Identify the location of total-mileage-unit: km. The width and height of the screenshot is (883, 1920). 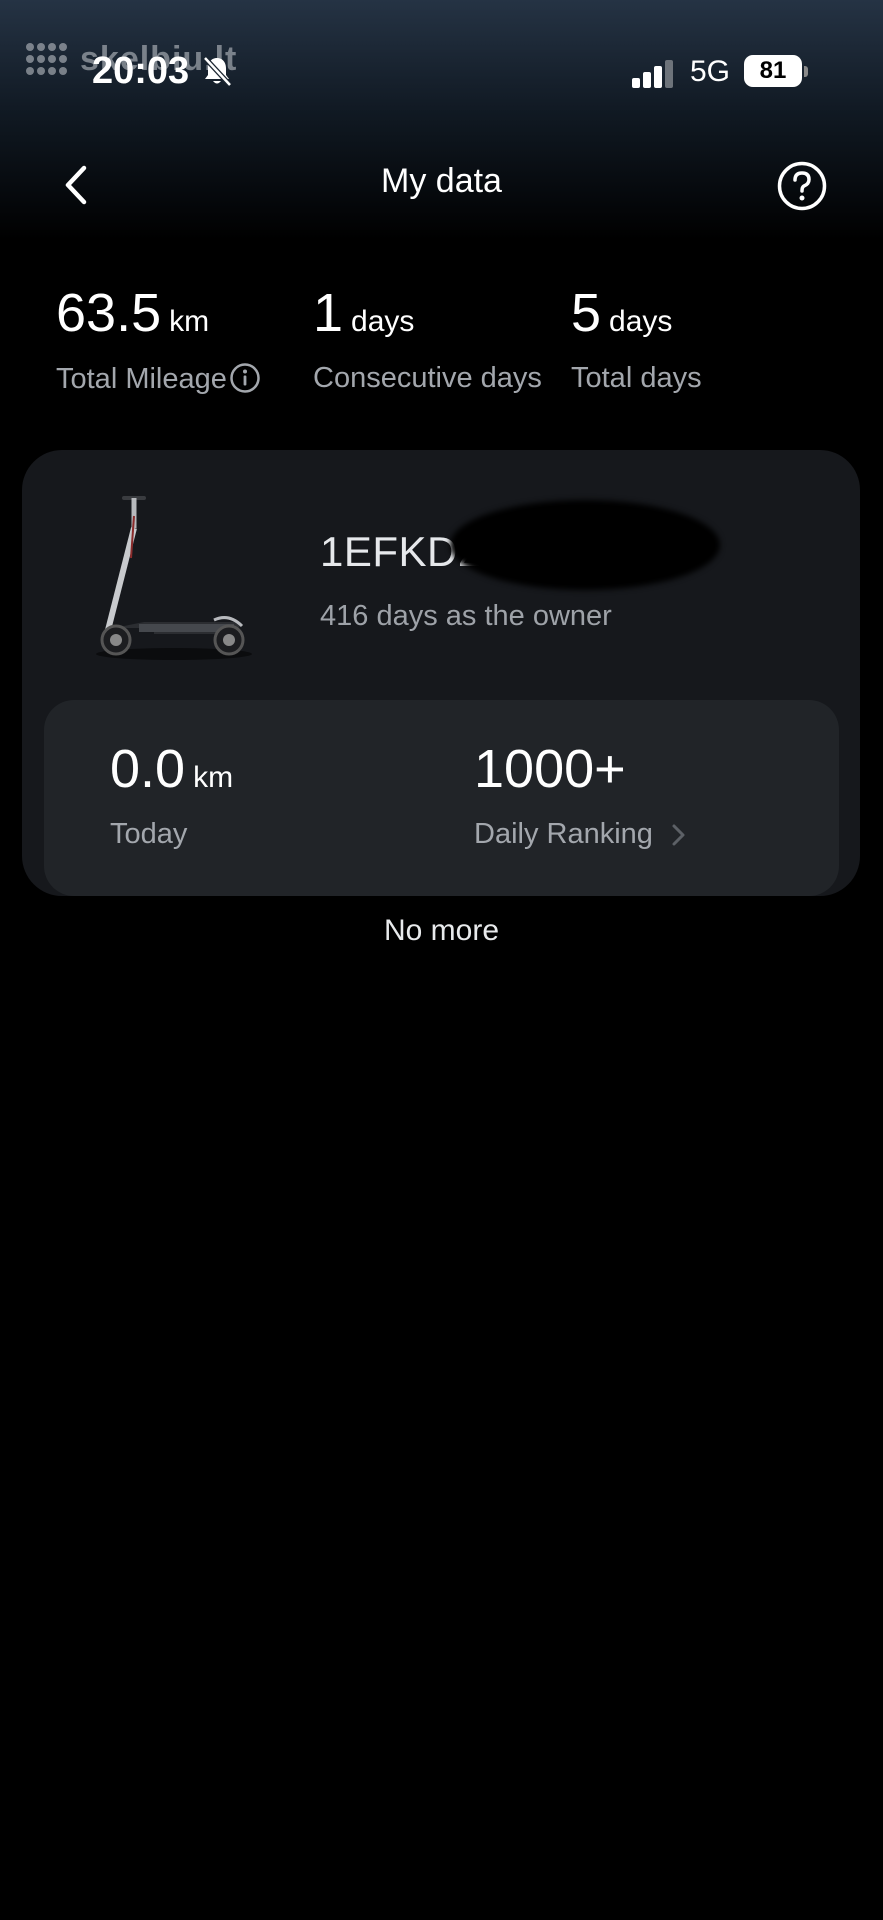
(189, 321).